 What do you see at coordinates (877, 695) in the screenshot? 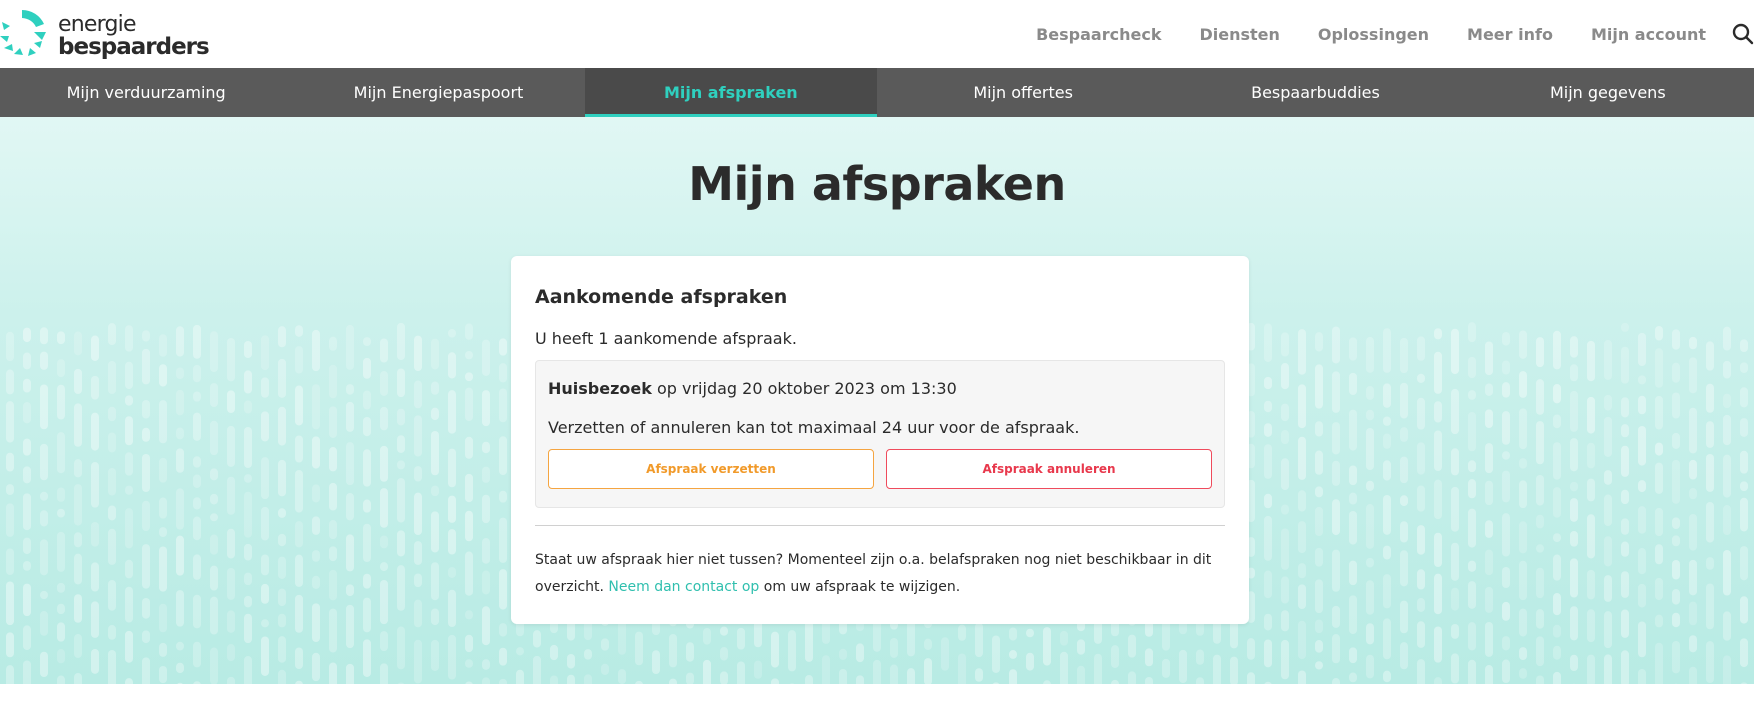
I see `page-bottom` at bounding box center [877, 695].